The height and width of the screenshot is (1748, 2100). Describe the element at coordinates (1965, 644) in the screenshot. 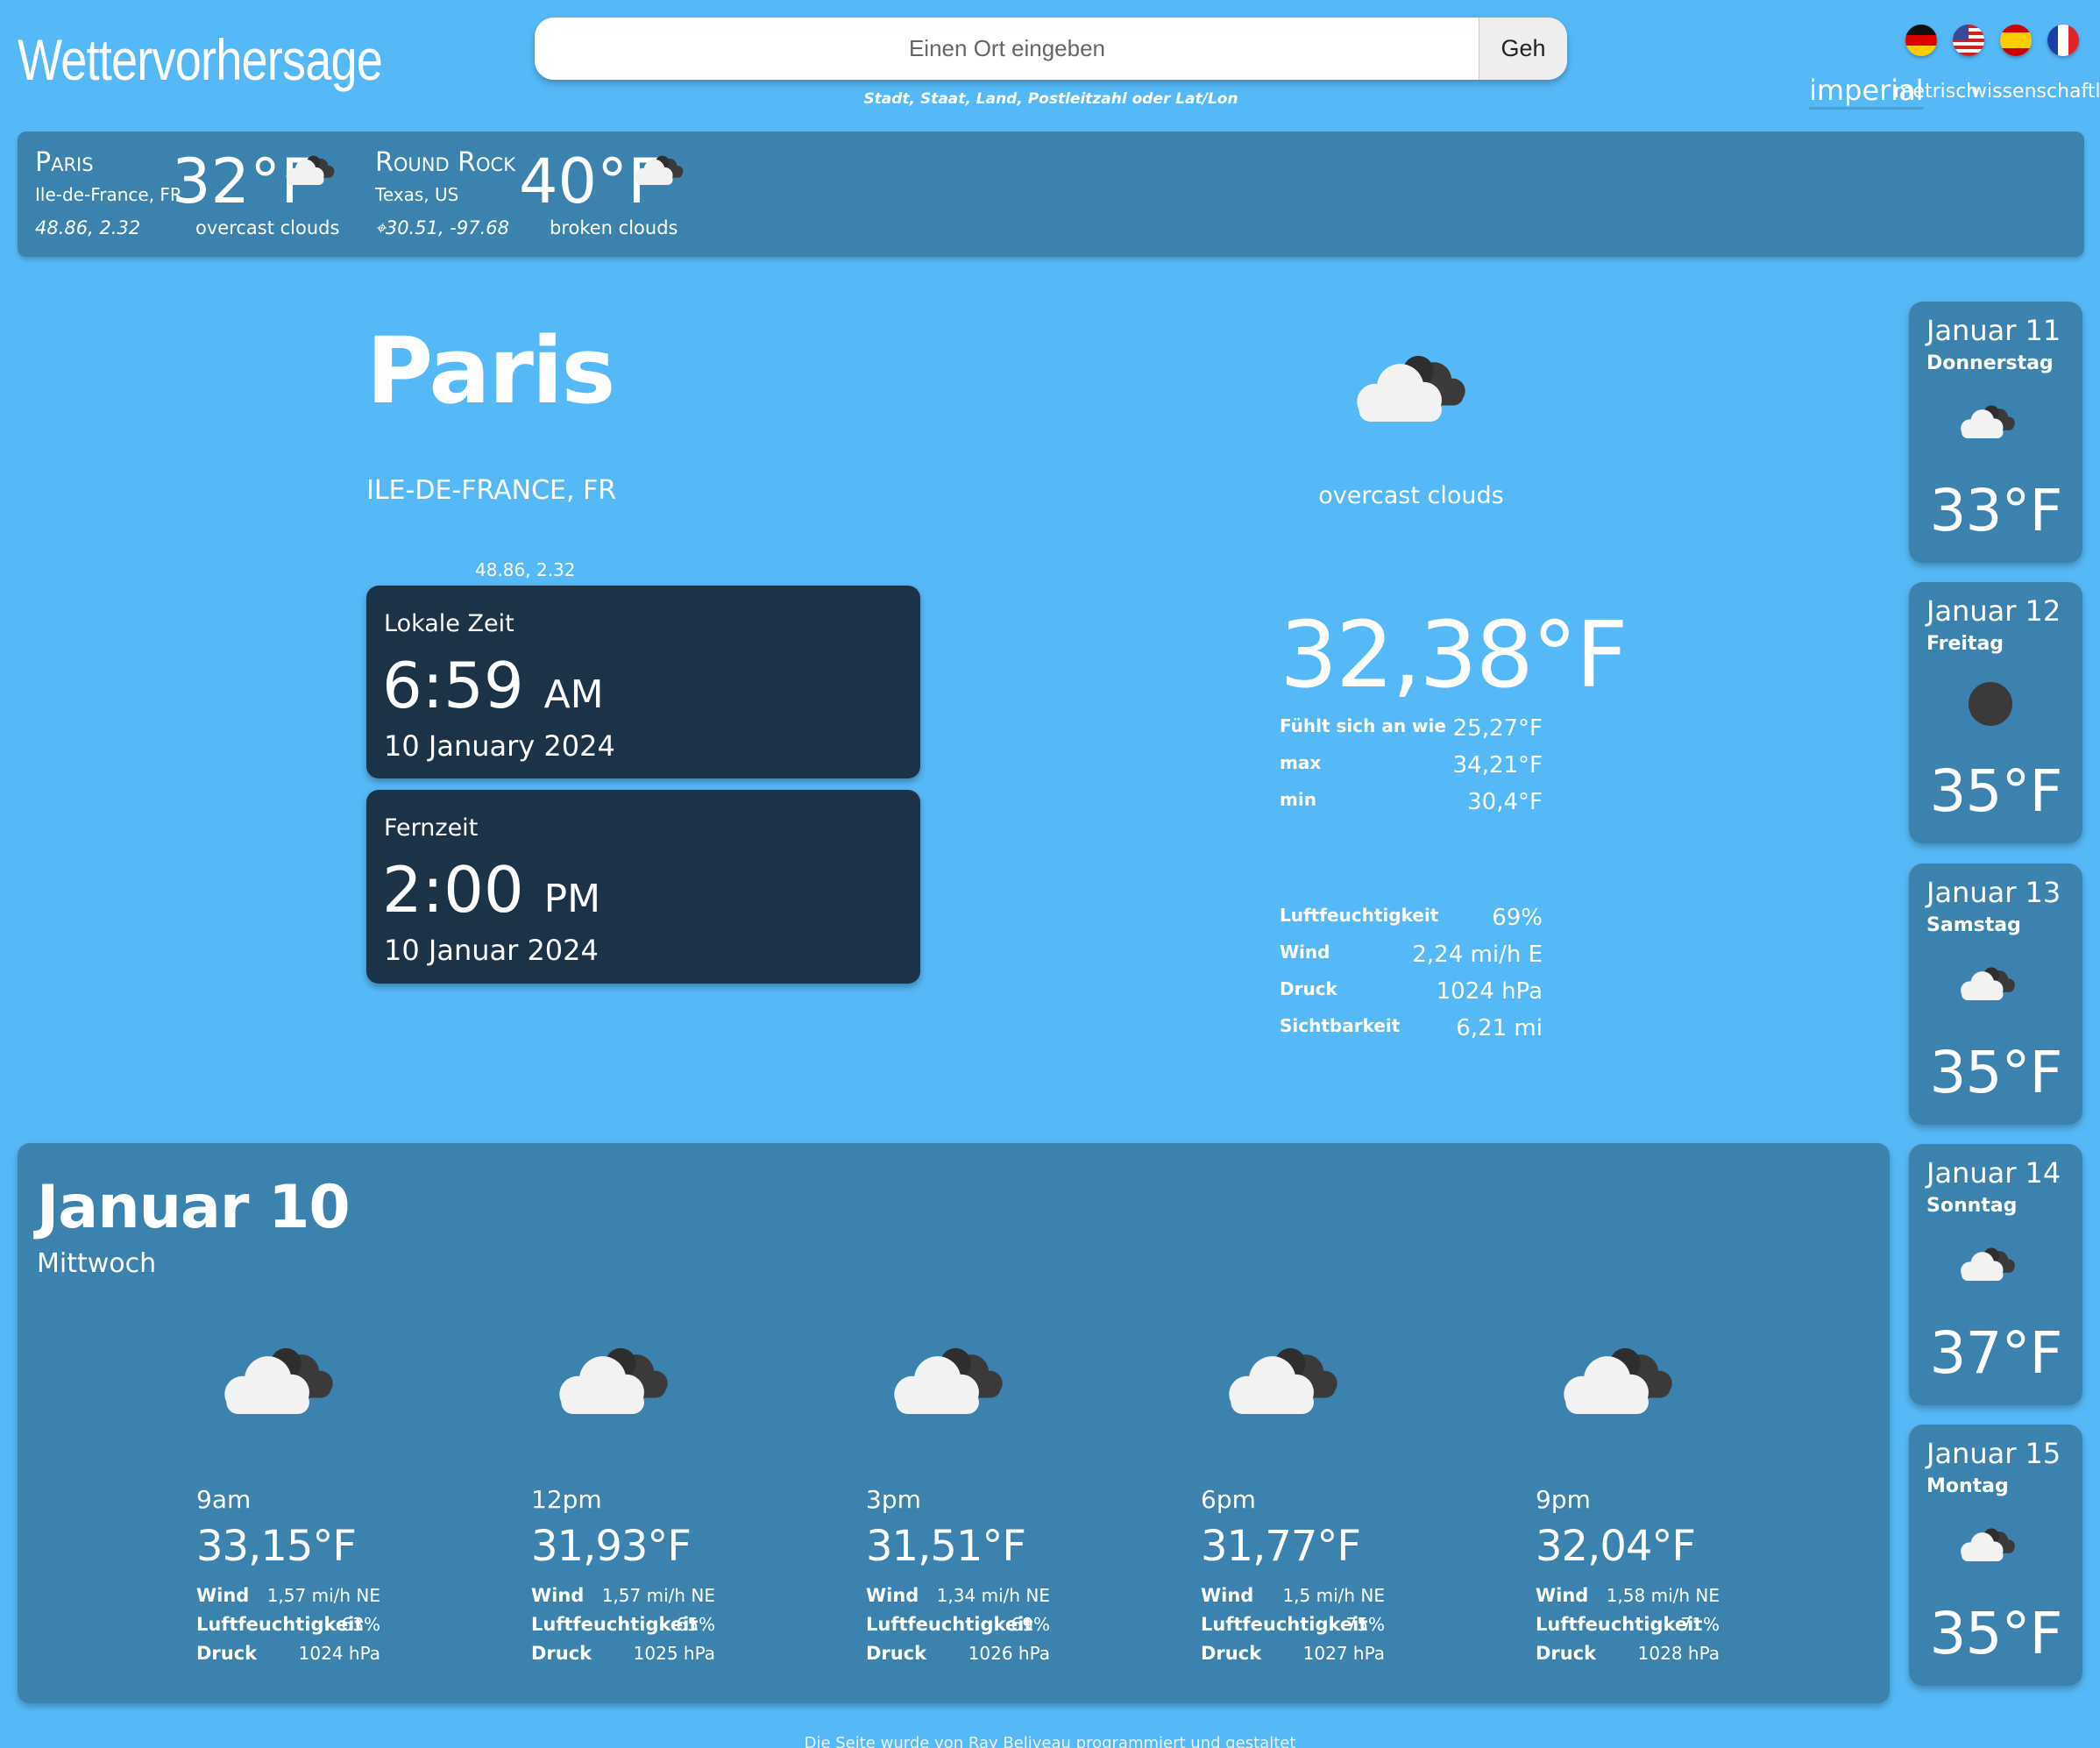

I see `forecast-weekday: Freitag` at that location.